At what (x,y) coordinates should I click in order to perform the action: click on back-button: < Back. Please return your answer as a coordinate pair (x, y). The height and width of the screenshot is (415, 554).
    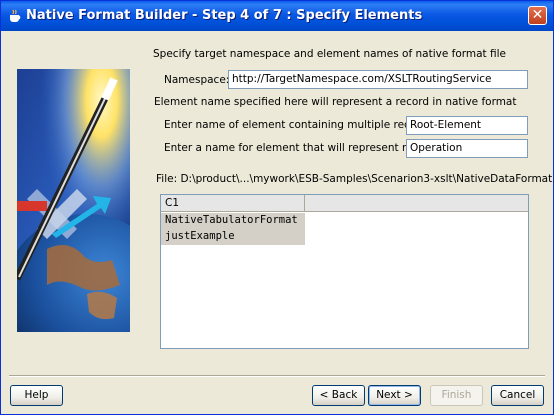
    Looking at the image, I should click on (338, 395).